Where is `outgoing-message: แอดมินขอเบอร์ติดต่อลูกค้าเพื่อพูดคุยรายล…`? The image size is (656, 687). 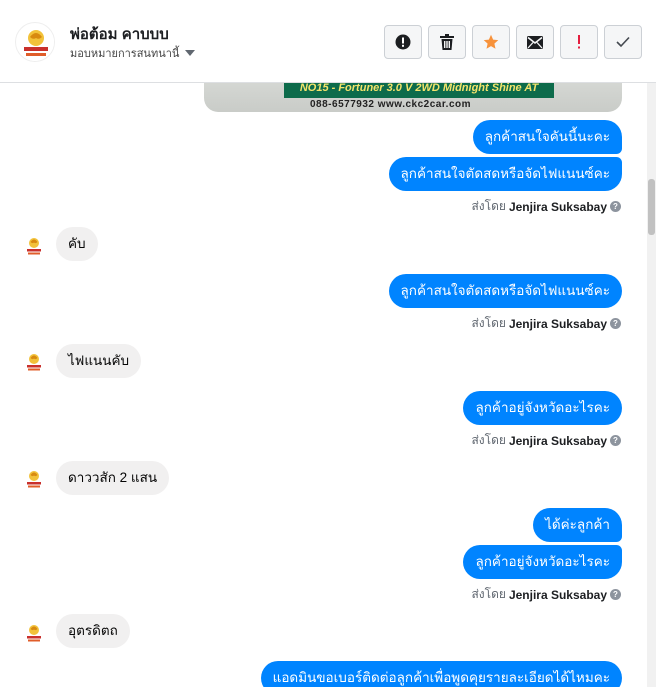
outgoing-message: แอดมินขอเบอร์ติดต่อลูกค้าเพื่อพูดคุยรายล… is located at coordinates (441, 674).